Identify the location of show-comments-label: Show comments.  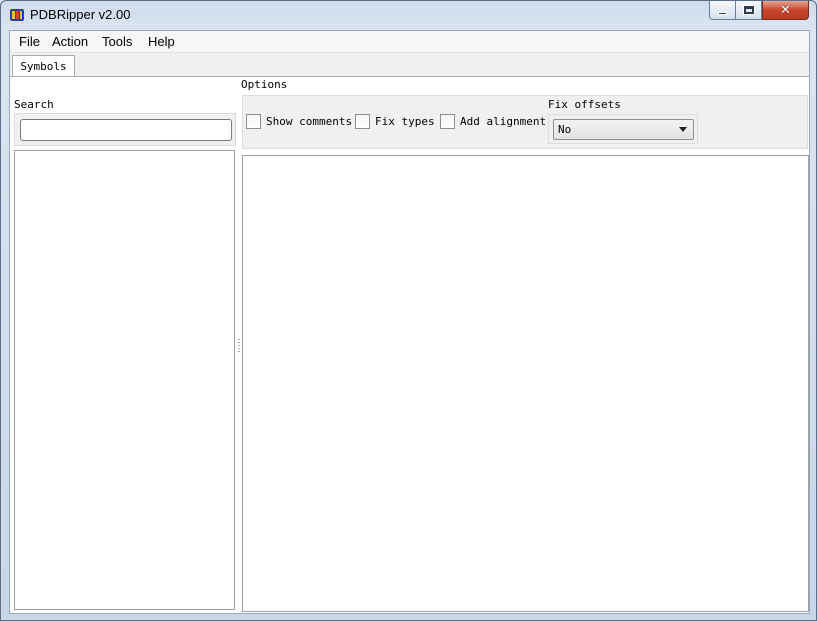
(309, 121).